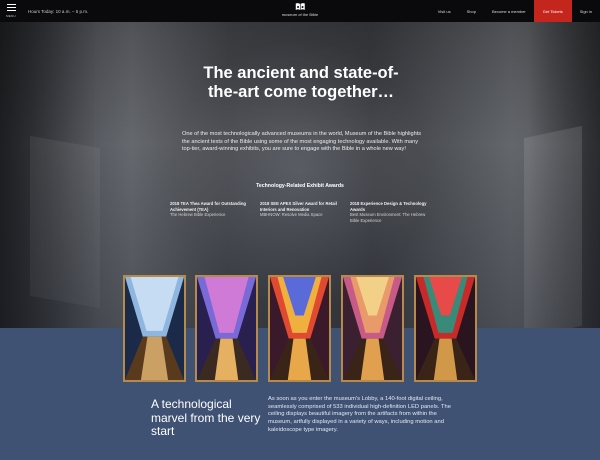 This screenshot has height=460, width=600. I want to click on get-tickets-button: Get Tickets, so click(552, 11).